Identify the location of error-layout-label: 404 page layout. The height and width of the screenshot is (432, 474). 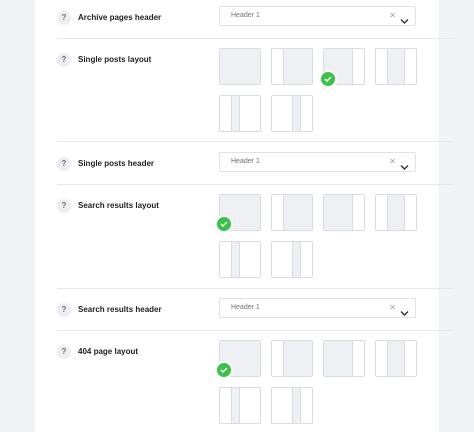
(108, 351).